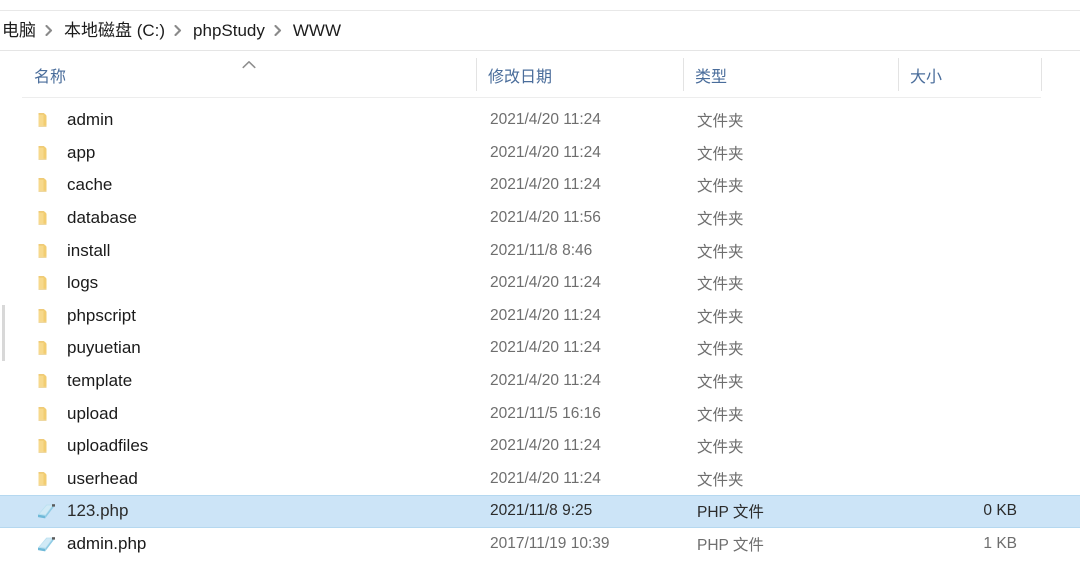 Image resolution: width=1080 pixels, height=569 pixels. I want to click on table-row: cache 2021/4/20 11:24 文件夹, so click(540, 185).